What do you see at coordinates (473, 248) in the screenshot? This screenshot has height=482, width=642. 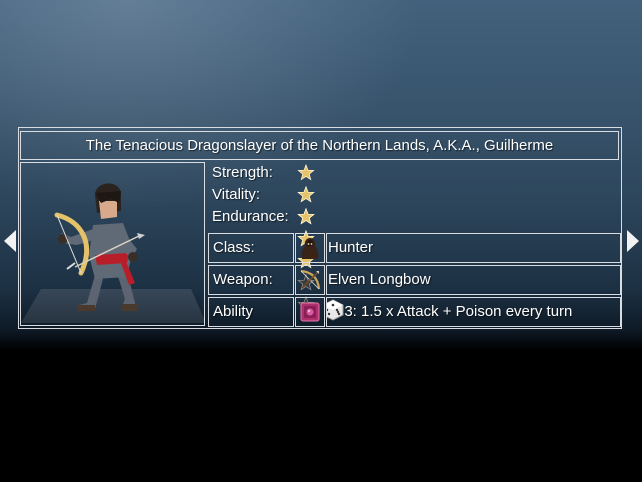 I see `class-value: Hunter` at bounding box center [473, 248].